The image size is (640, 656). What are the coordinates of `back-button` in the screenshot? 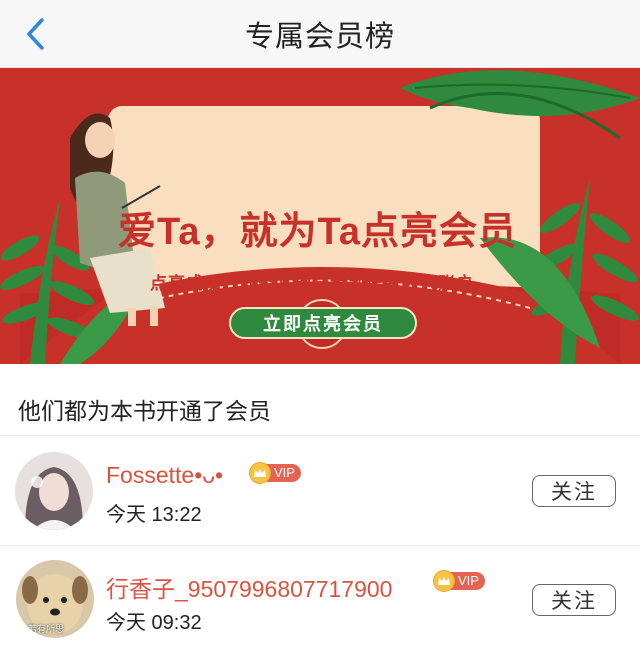 It's located at (35, 34).